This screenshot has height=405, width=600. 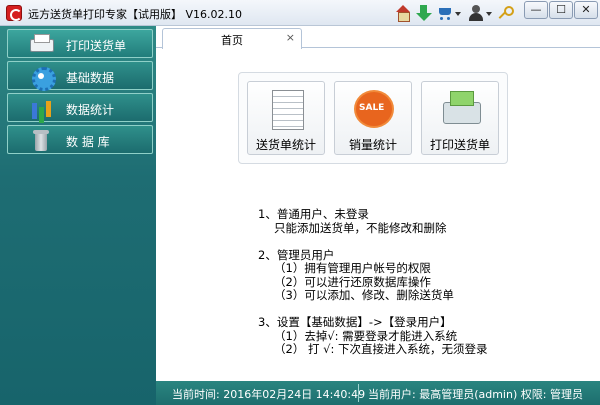 What do you see at coordinates (458, 14) in the screenshot?
I see `cart-dropdown-icon` at bounding box center [458, 14].